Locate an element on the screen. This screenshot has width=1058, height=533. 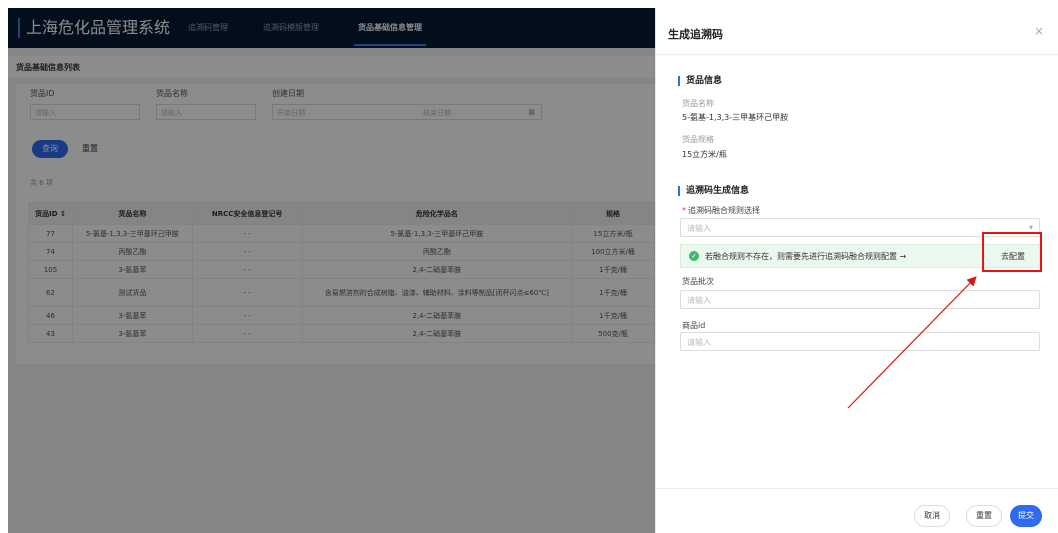
batch-label: 货品批次 is located at coordinates (698, 281).